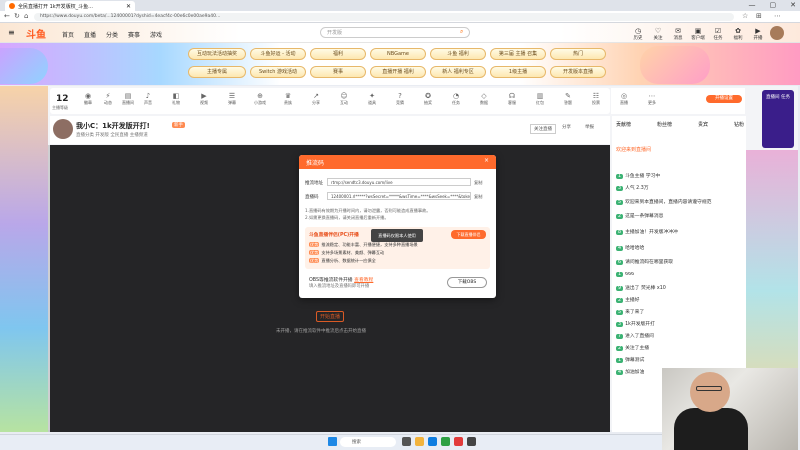 This screenshot has width=800, height=450. Describe the element at coordinates (432, 441) in the screenshot. I see `edge-icon` at that location.